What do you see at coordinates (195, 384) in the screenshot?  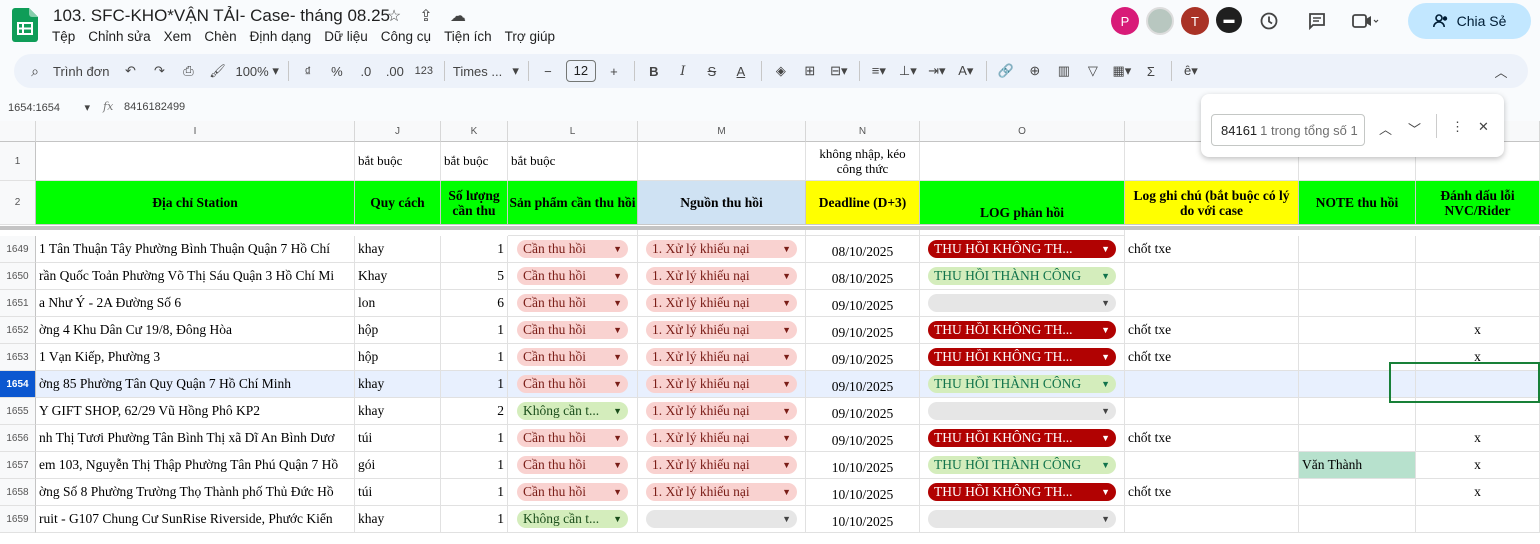 I see `cell-i: ờng 85 Phường Tân Quy Quận 7 Hồ Chí Minh` at bounding box center [195, 384].